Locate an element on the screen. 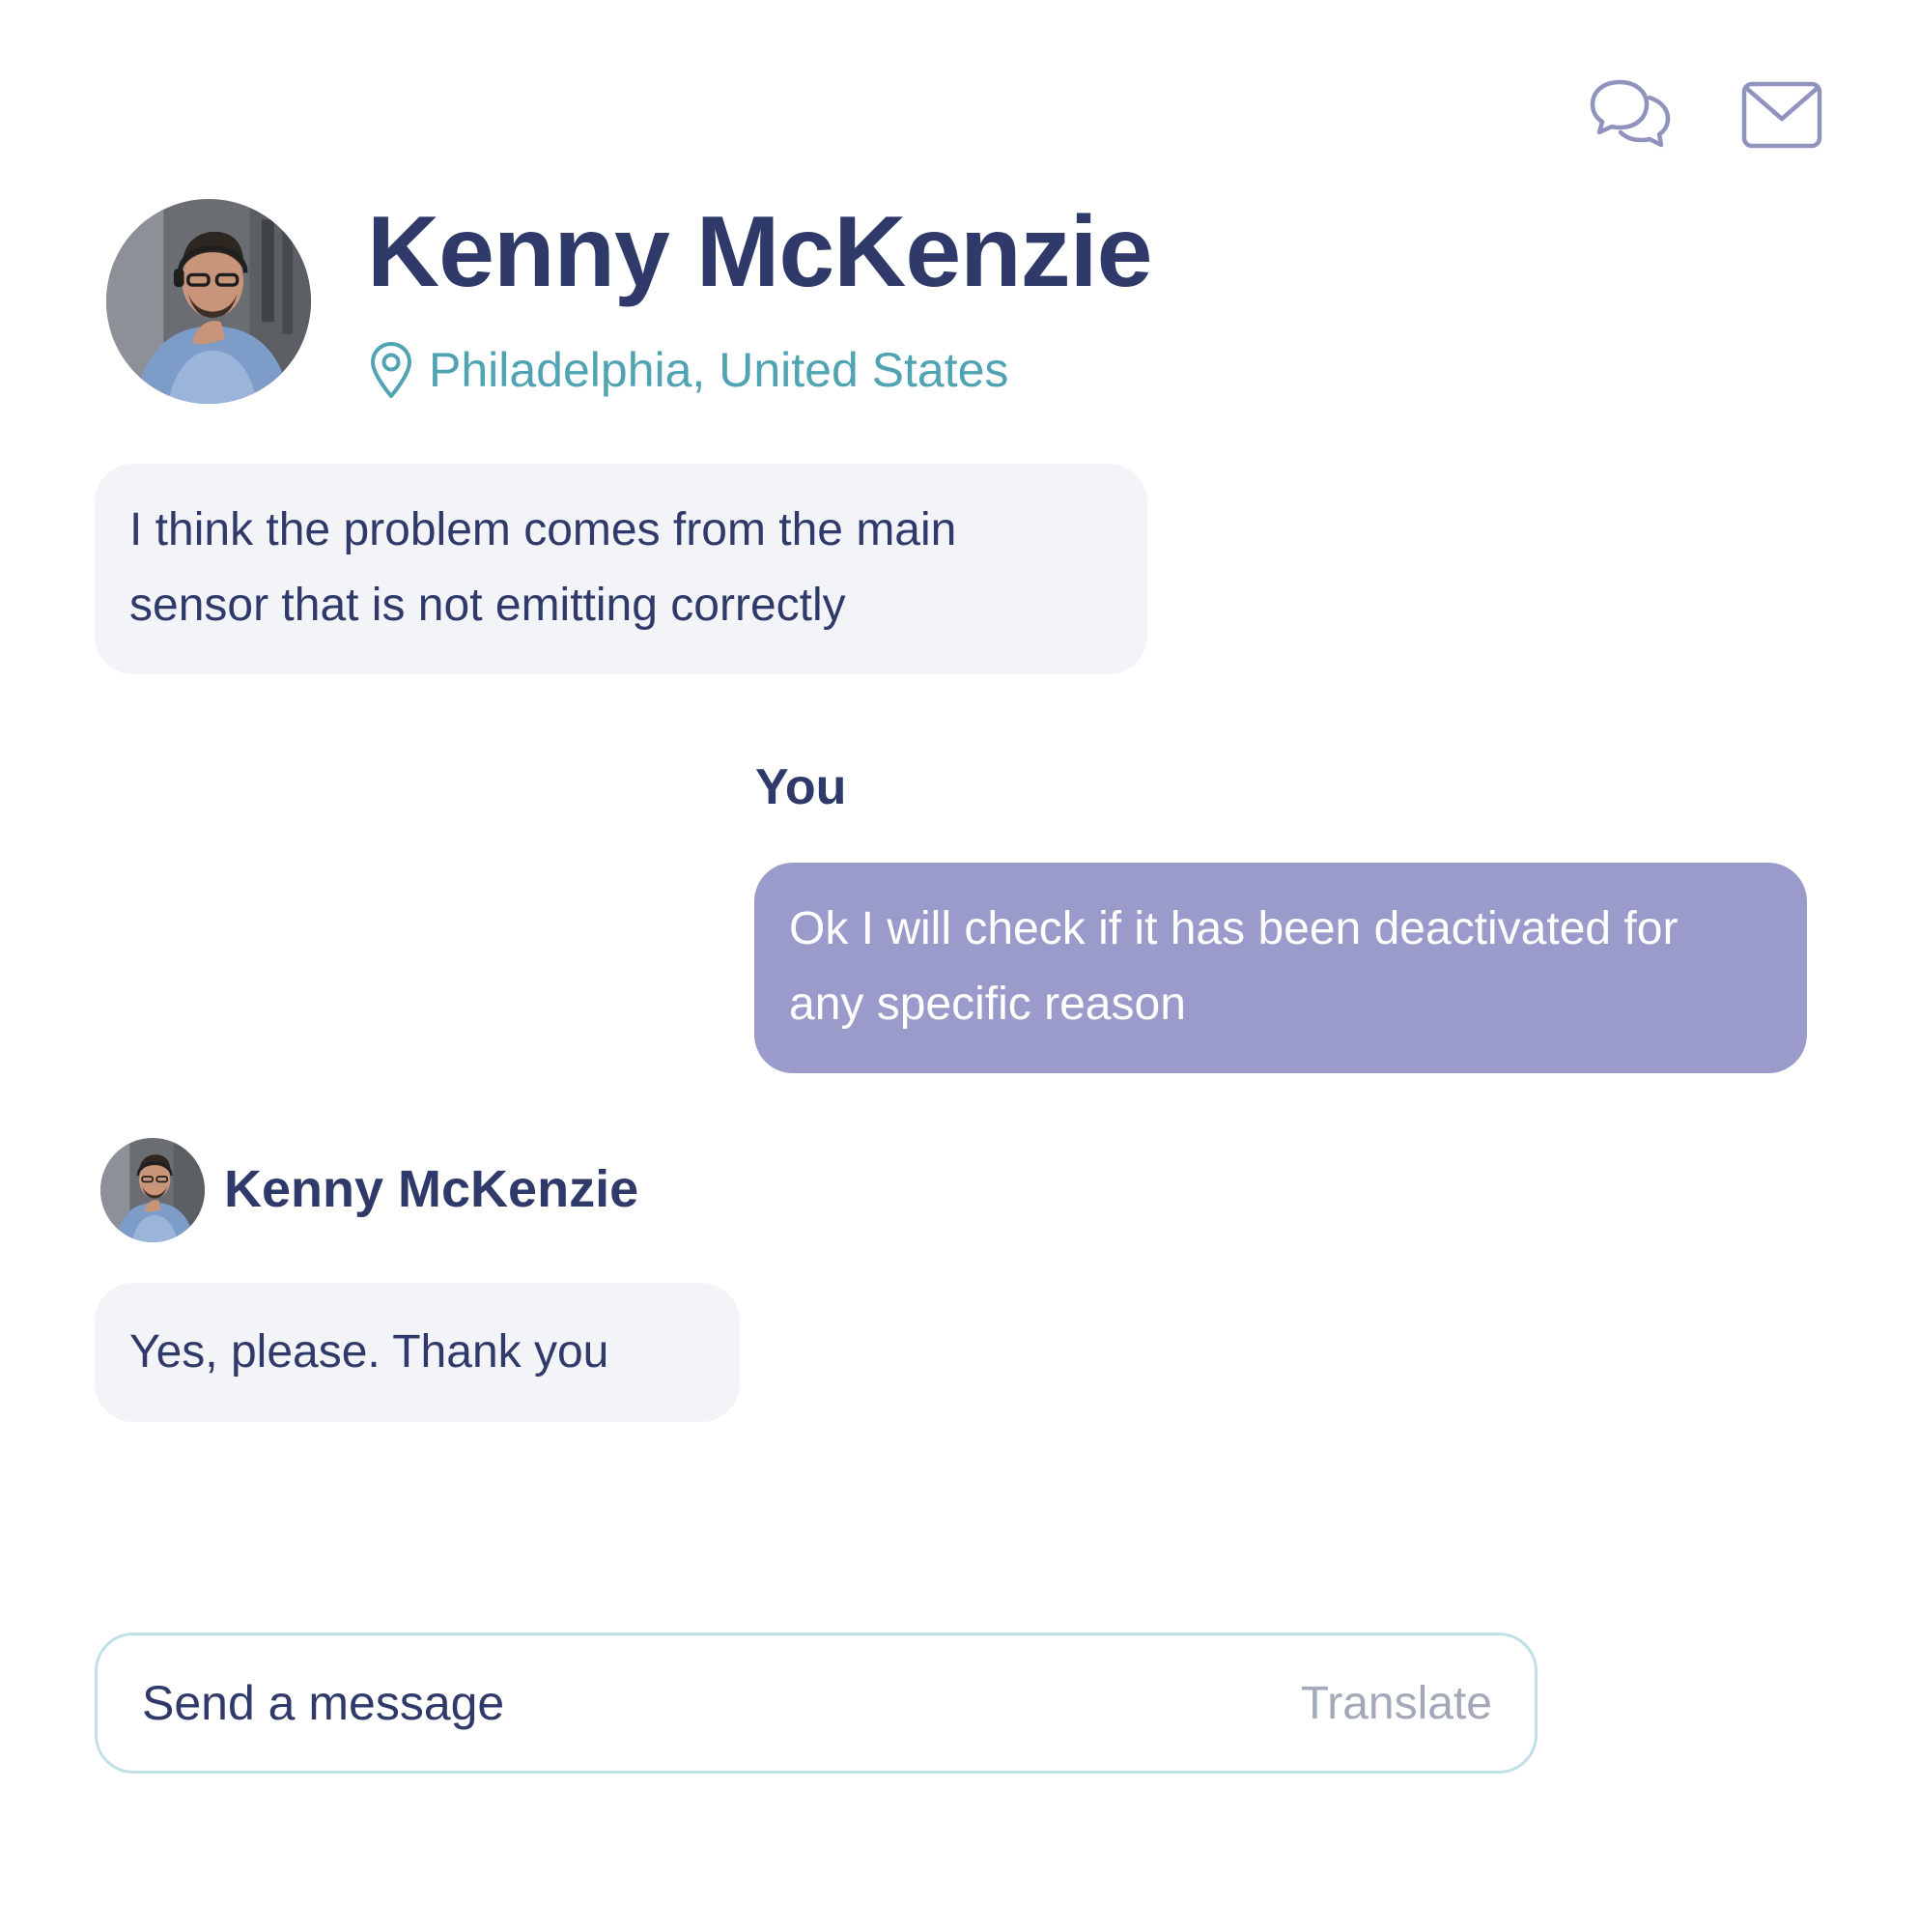 This screenshot has height=1932, width=1919. message-composer: Translate is located at coordinates (816, 1703).